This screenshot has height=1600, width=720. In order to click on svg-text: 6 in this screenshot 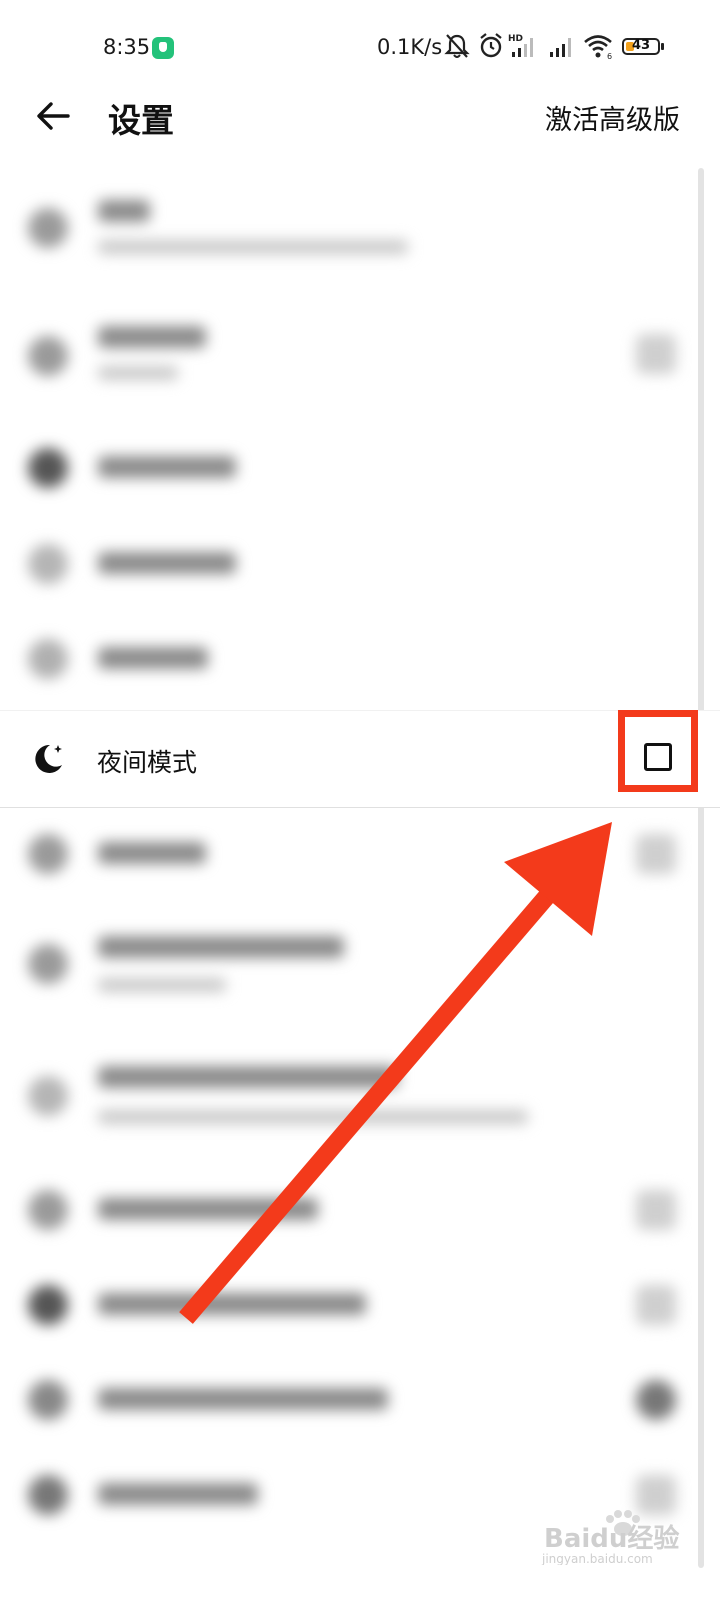, I will do `click(609, 56)`.